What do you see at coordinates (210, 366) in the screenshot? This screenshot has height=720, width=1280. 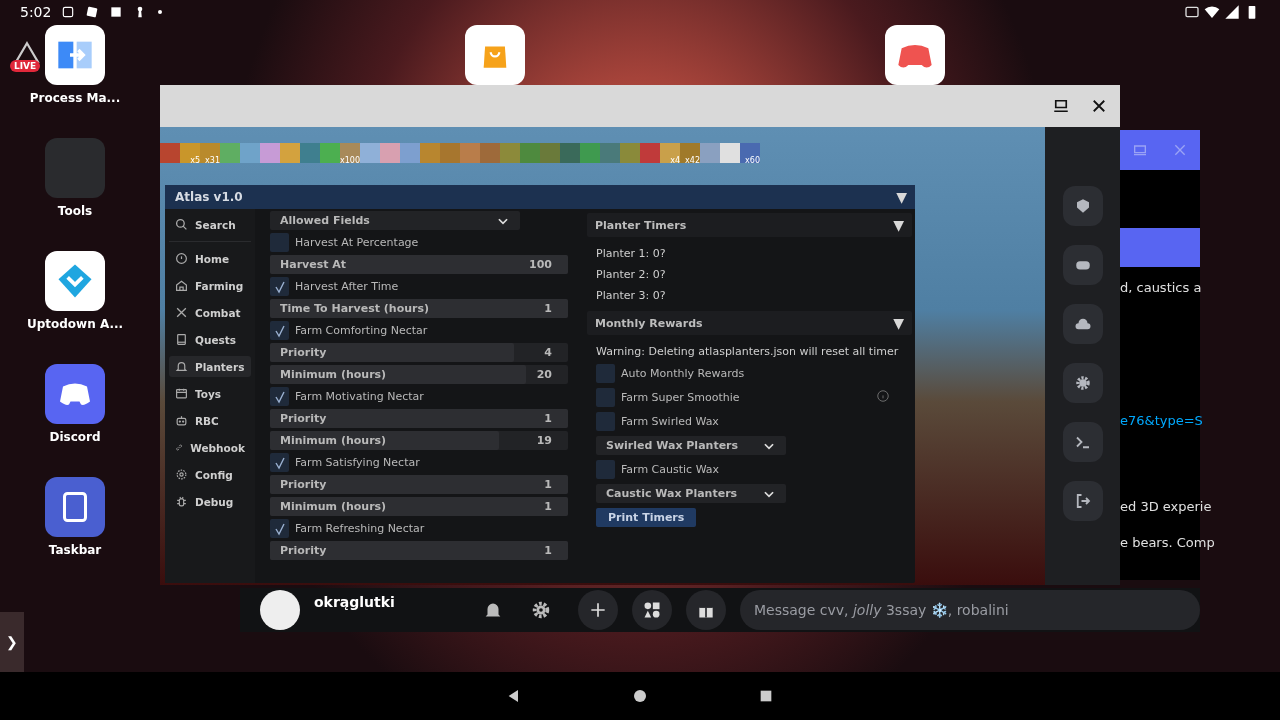 I see `nav-item: Planters` at bounding box center [210, 366].